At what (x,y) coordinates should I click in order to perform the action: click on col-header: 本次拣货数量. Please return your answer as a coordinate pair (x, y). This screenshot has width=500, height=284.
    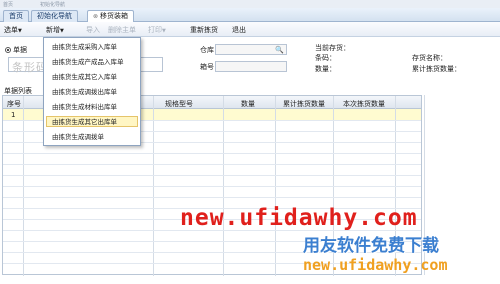
    Looking at the image, I should click on (364, 104).